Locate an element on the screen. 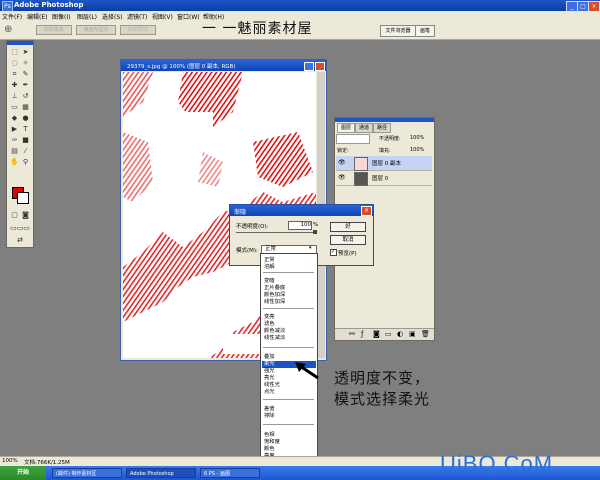 The image size is (600, 480). eyedropper-icon: ⁄ is located at coordinates (25, 151).